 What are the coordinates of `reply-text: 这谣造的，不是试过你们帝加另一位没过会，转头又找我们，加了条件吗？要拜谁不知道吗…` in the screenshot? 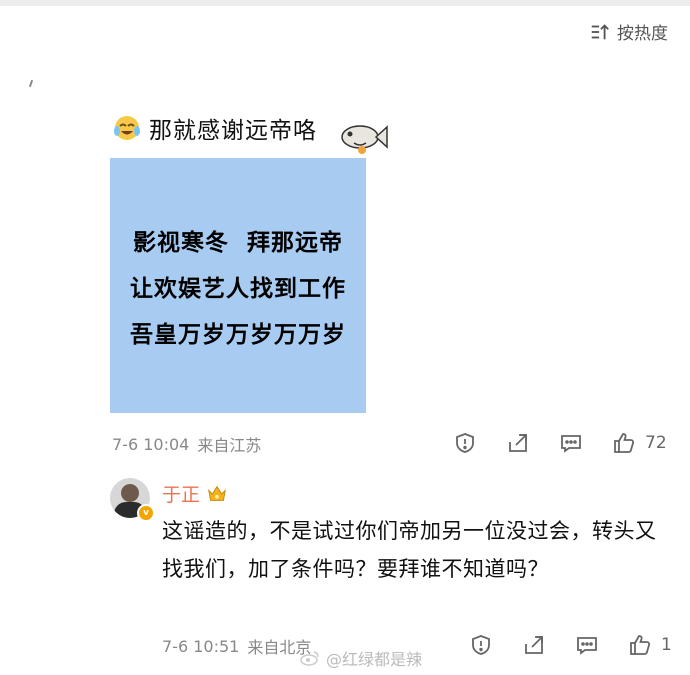 It's located at (409, 550).